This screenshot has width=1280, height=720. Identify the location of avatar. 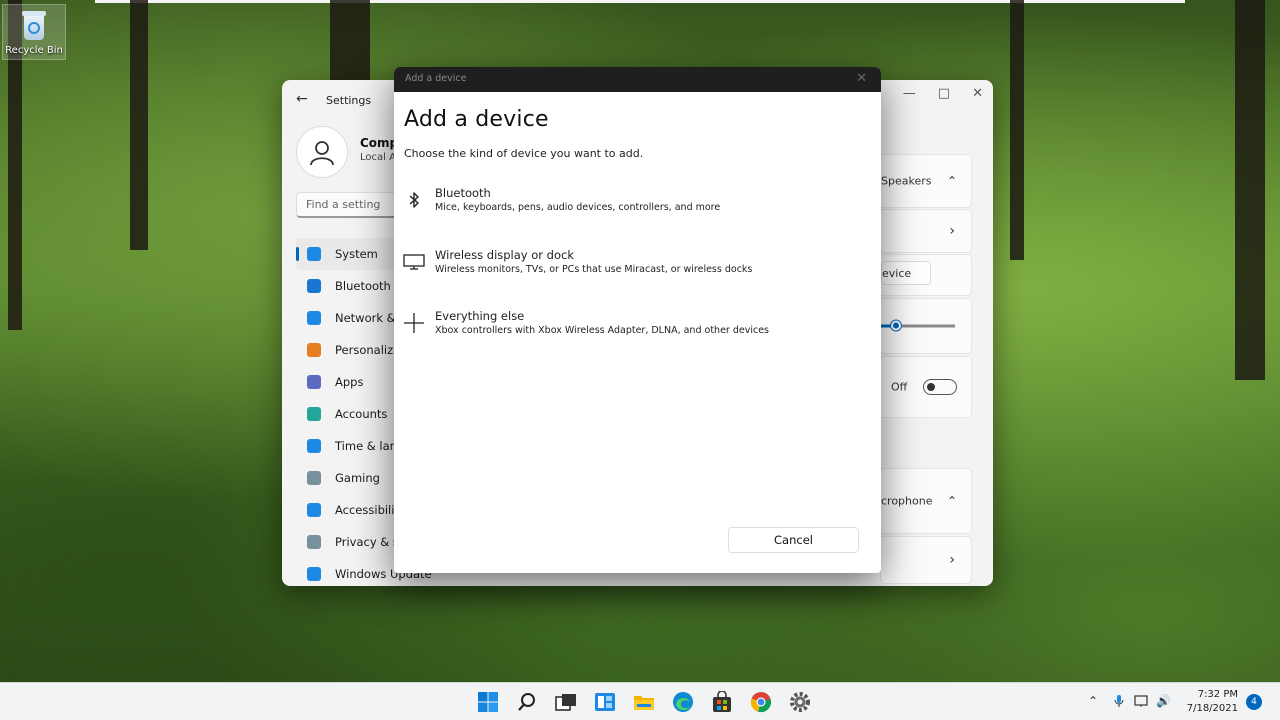
(322, 152).